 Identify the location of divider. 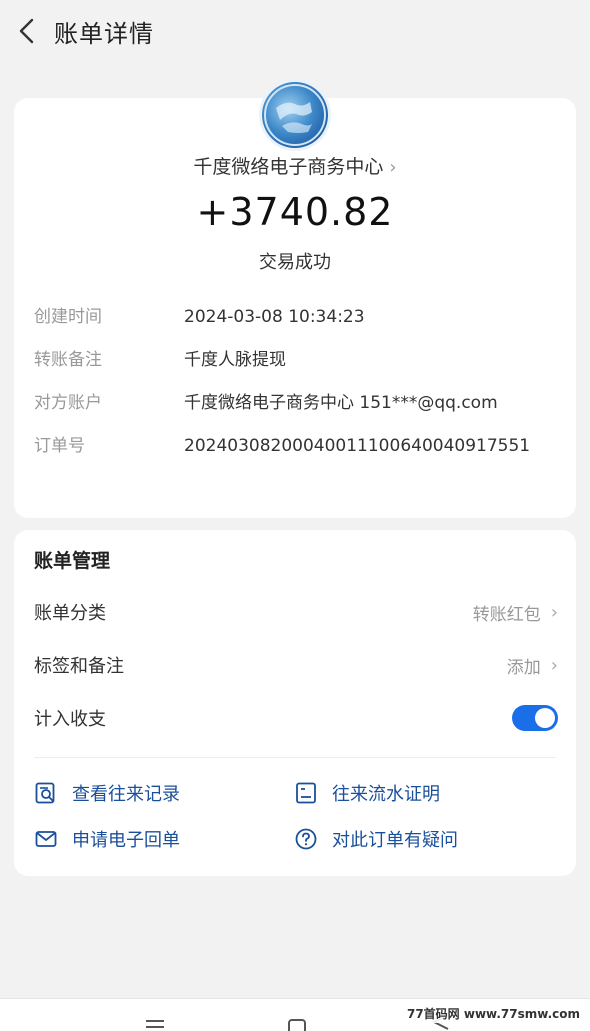
(295, 757).